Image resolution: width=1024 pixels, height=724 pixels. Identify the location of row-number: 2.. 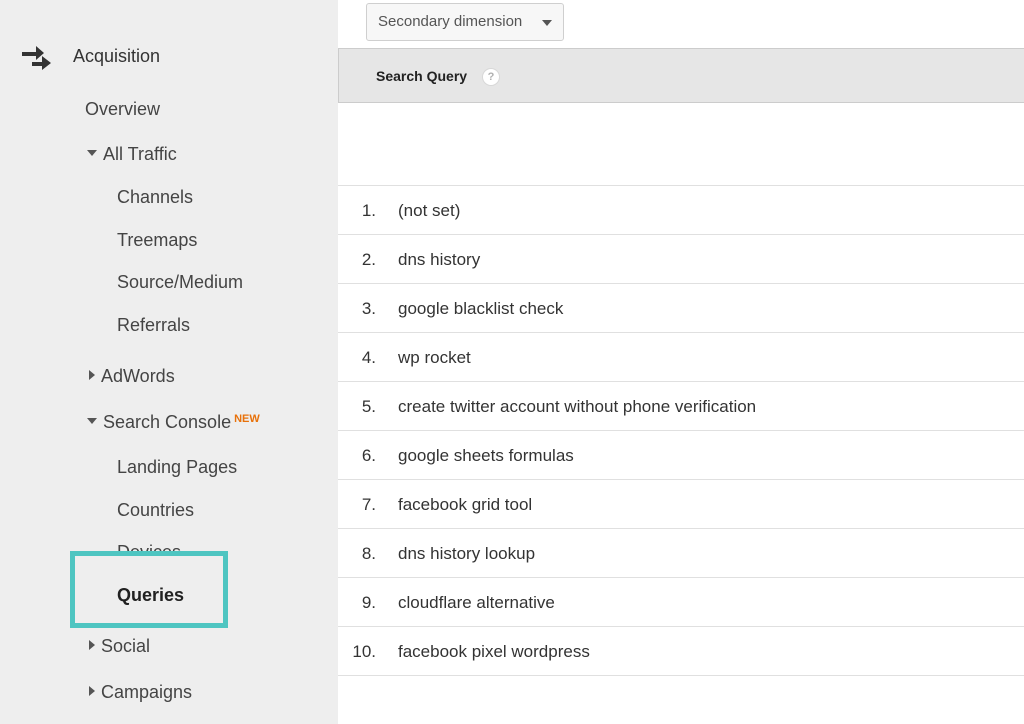
(368, 259).